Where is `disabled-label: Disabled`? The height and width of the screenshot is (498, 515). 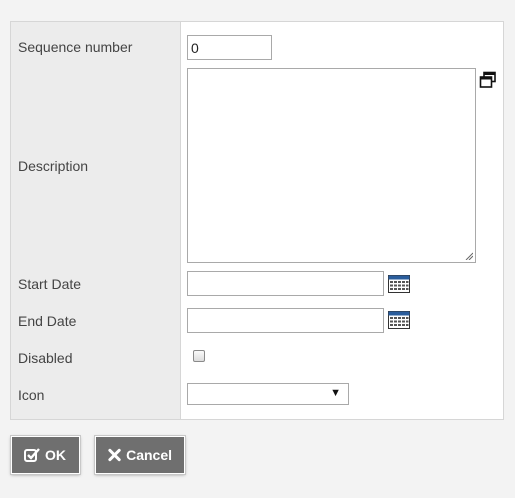
disabled-label: Disabled is located at coordinates (45, 358).